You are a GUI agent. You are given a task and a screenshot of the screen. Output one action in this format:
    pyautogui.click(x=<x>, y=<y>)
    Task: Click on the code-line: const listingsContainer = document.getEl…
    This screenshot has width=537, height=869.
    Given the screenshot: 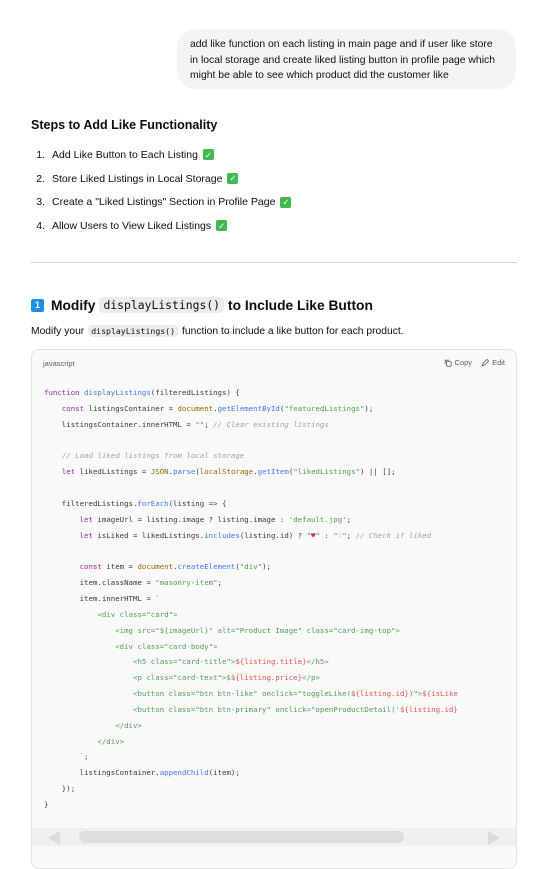 What is the action you would take?
    pyautogui.click(x=280, y=409)
    